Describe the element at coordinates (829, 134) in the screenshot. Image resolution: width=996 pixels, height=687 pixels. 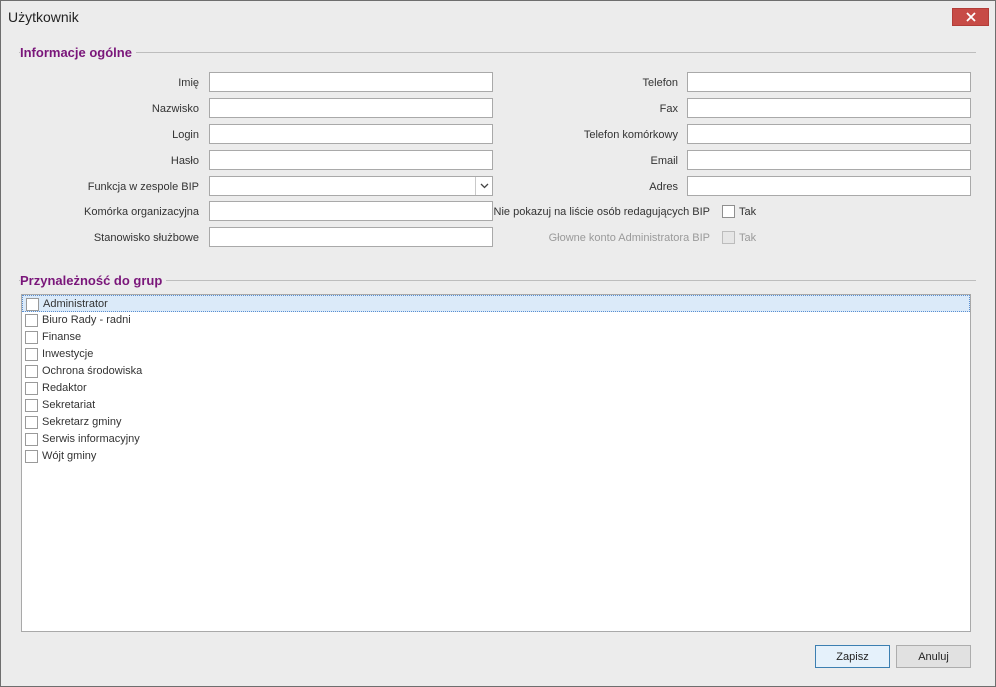
I see `mobile-input` at that location.